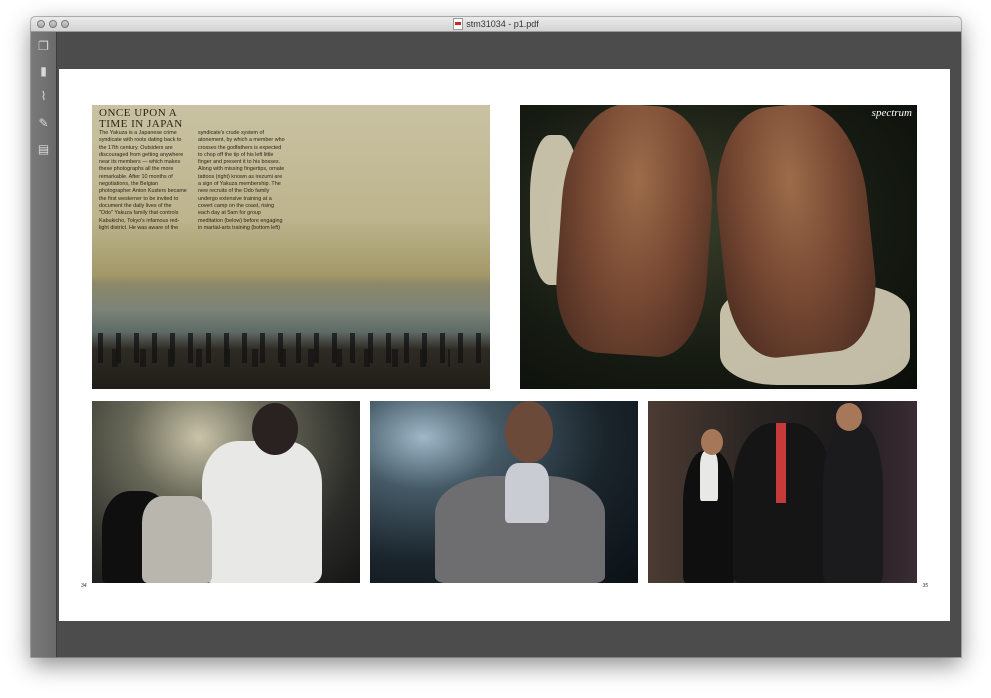 The width and height of the screenshot is (991, 698). Describe the element at coordinates (177, 539) in the screenshot. I see `background-figure` at that location.